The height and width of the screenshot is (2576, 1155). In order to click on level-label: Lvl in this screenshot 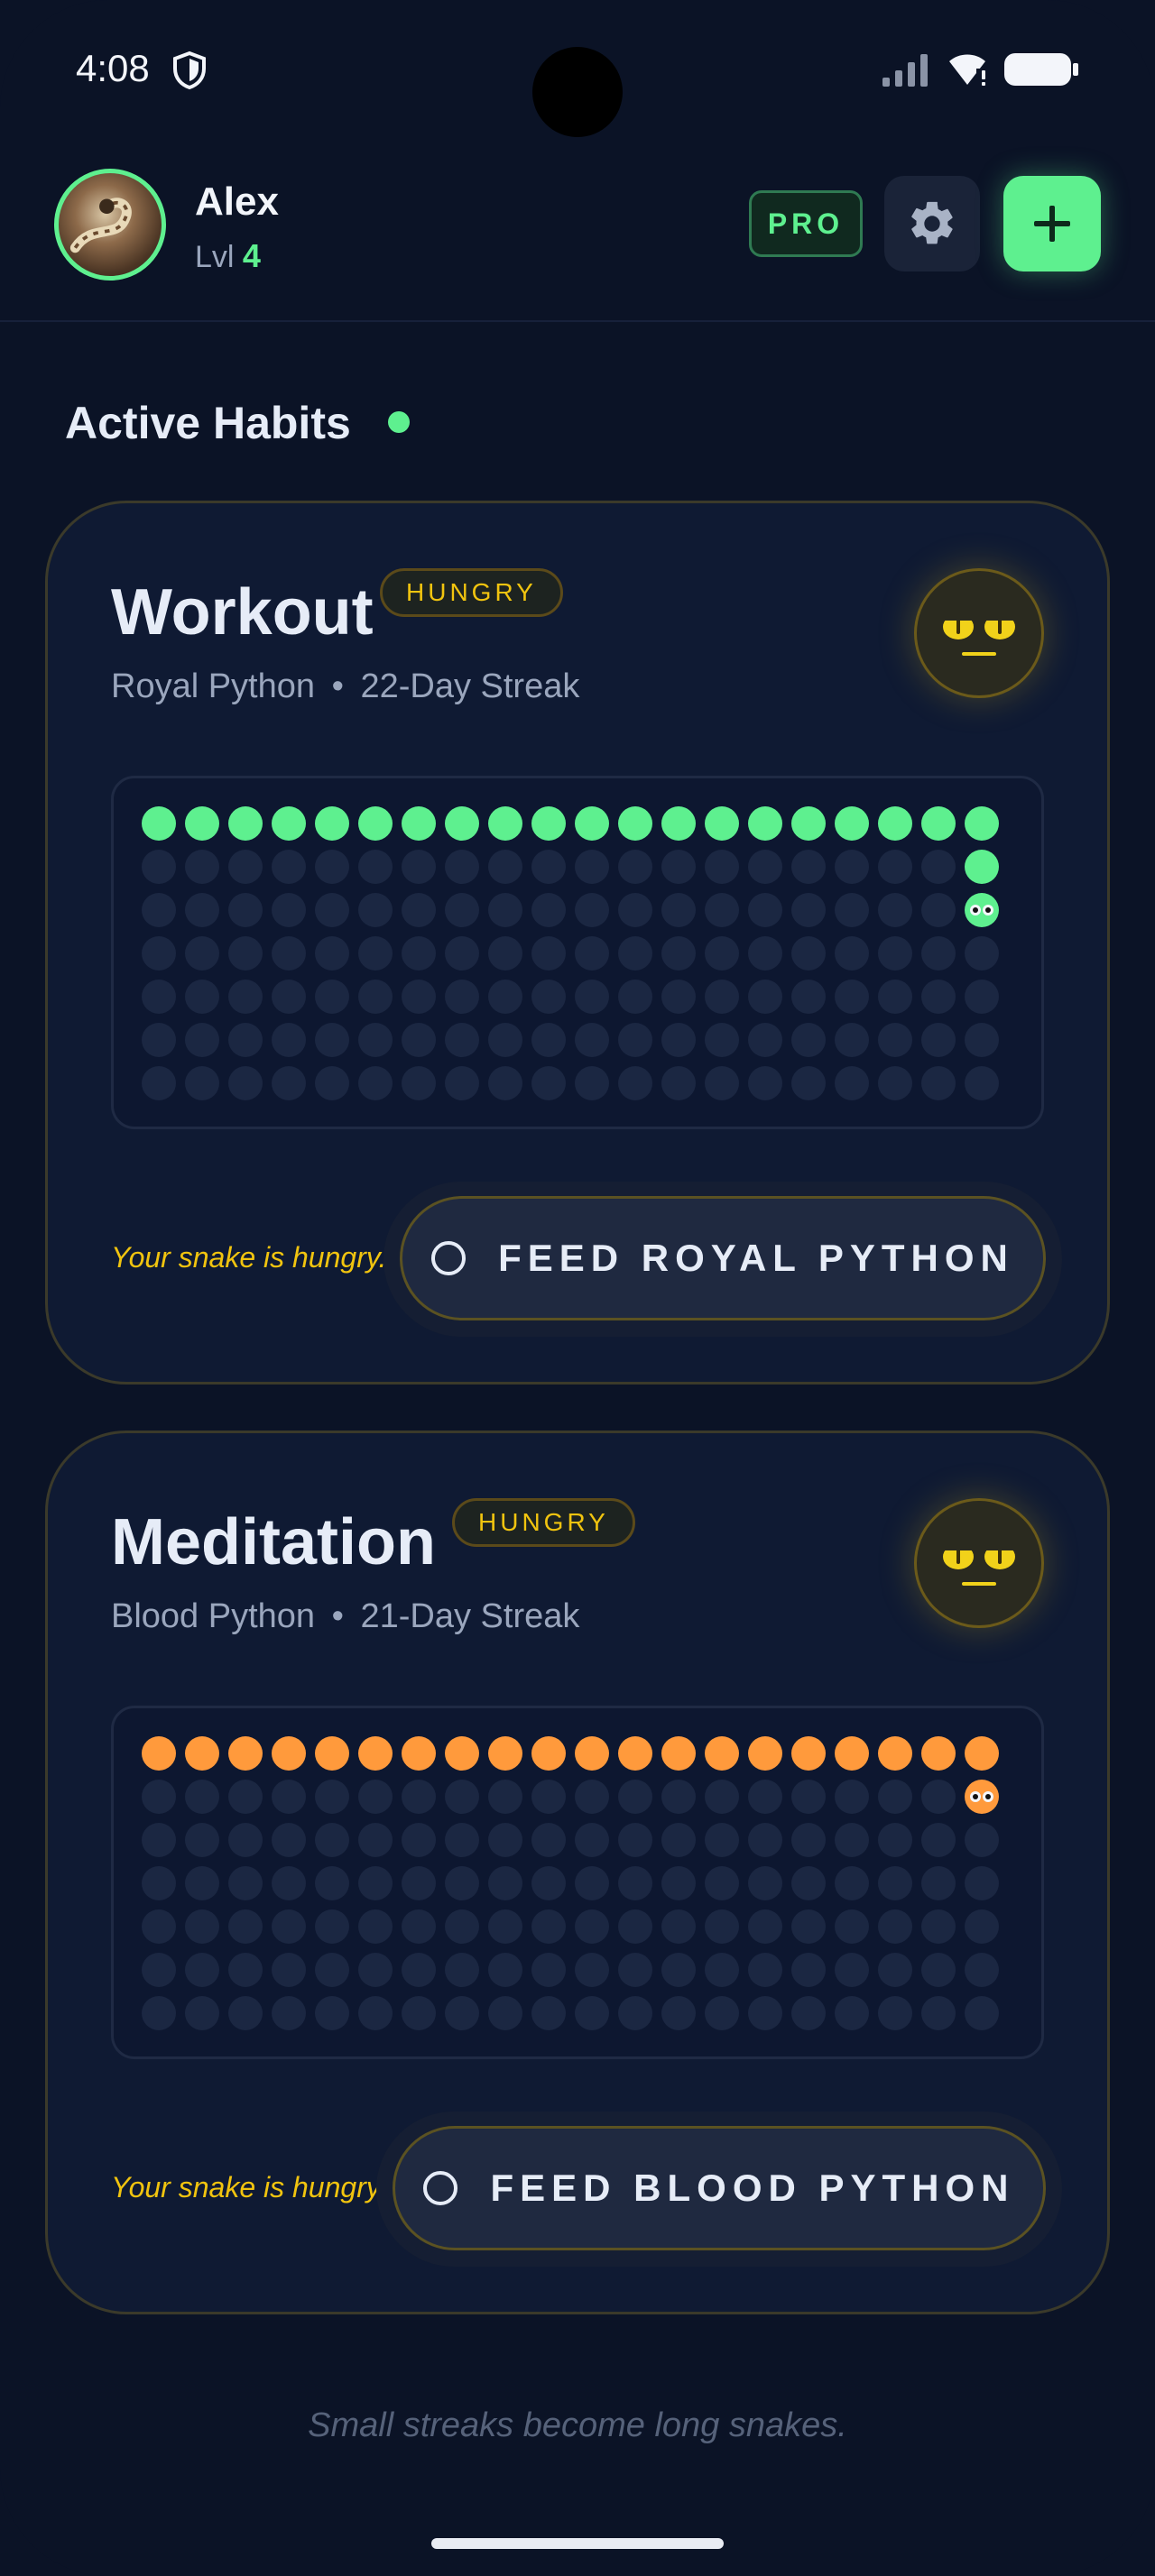, I will do `click(215, 257)`.